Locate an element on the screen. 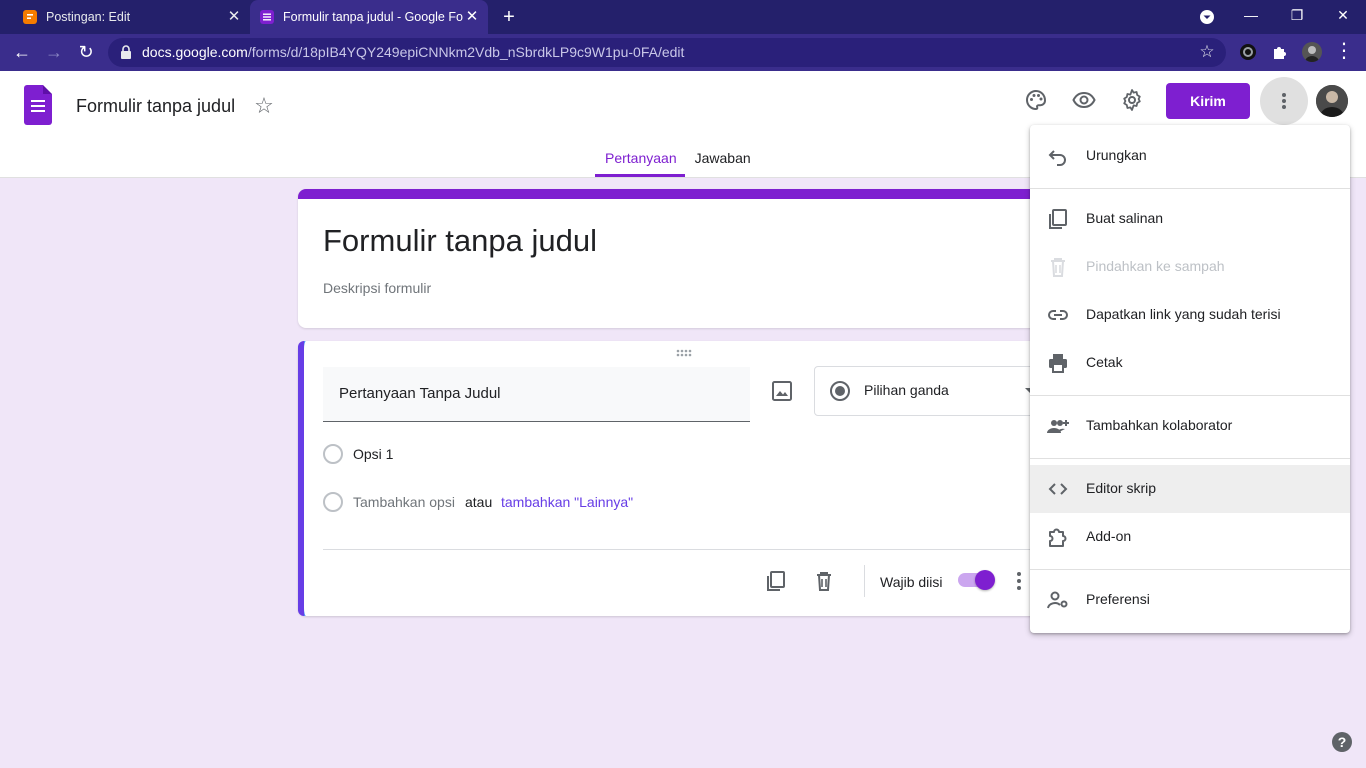 This screenshot has height=768, width=1366. tab-questions: Pertanyaan is located at coordinates (640, 160).